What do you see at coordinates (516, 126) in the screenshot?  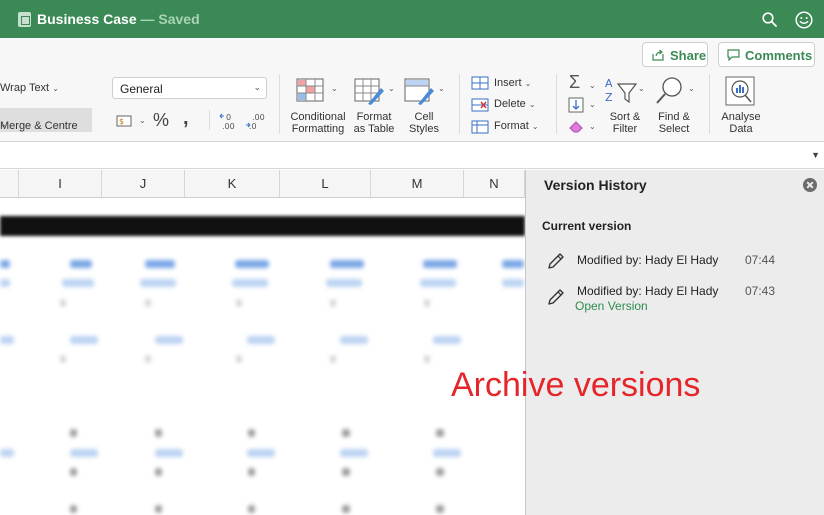 I see `format-button: Format ⌄` at bounding box center [516, 126].